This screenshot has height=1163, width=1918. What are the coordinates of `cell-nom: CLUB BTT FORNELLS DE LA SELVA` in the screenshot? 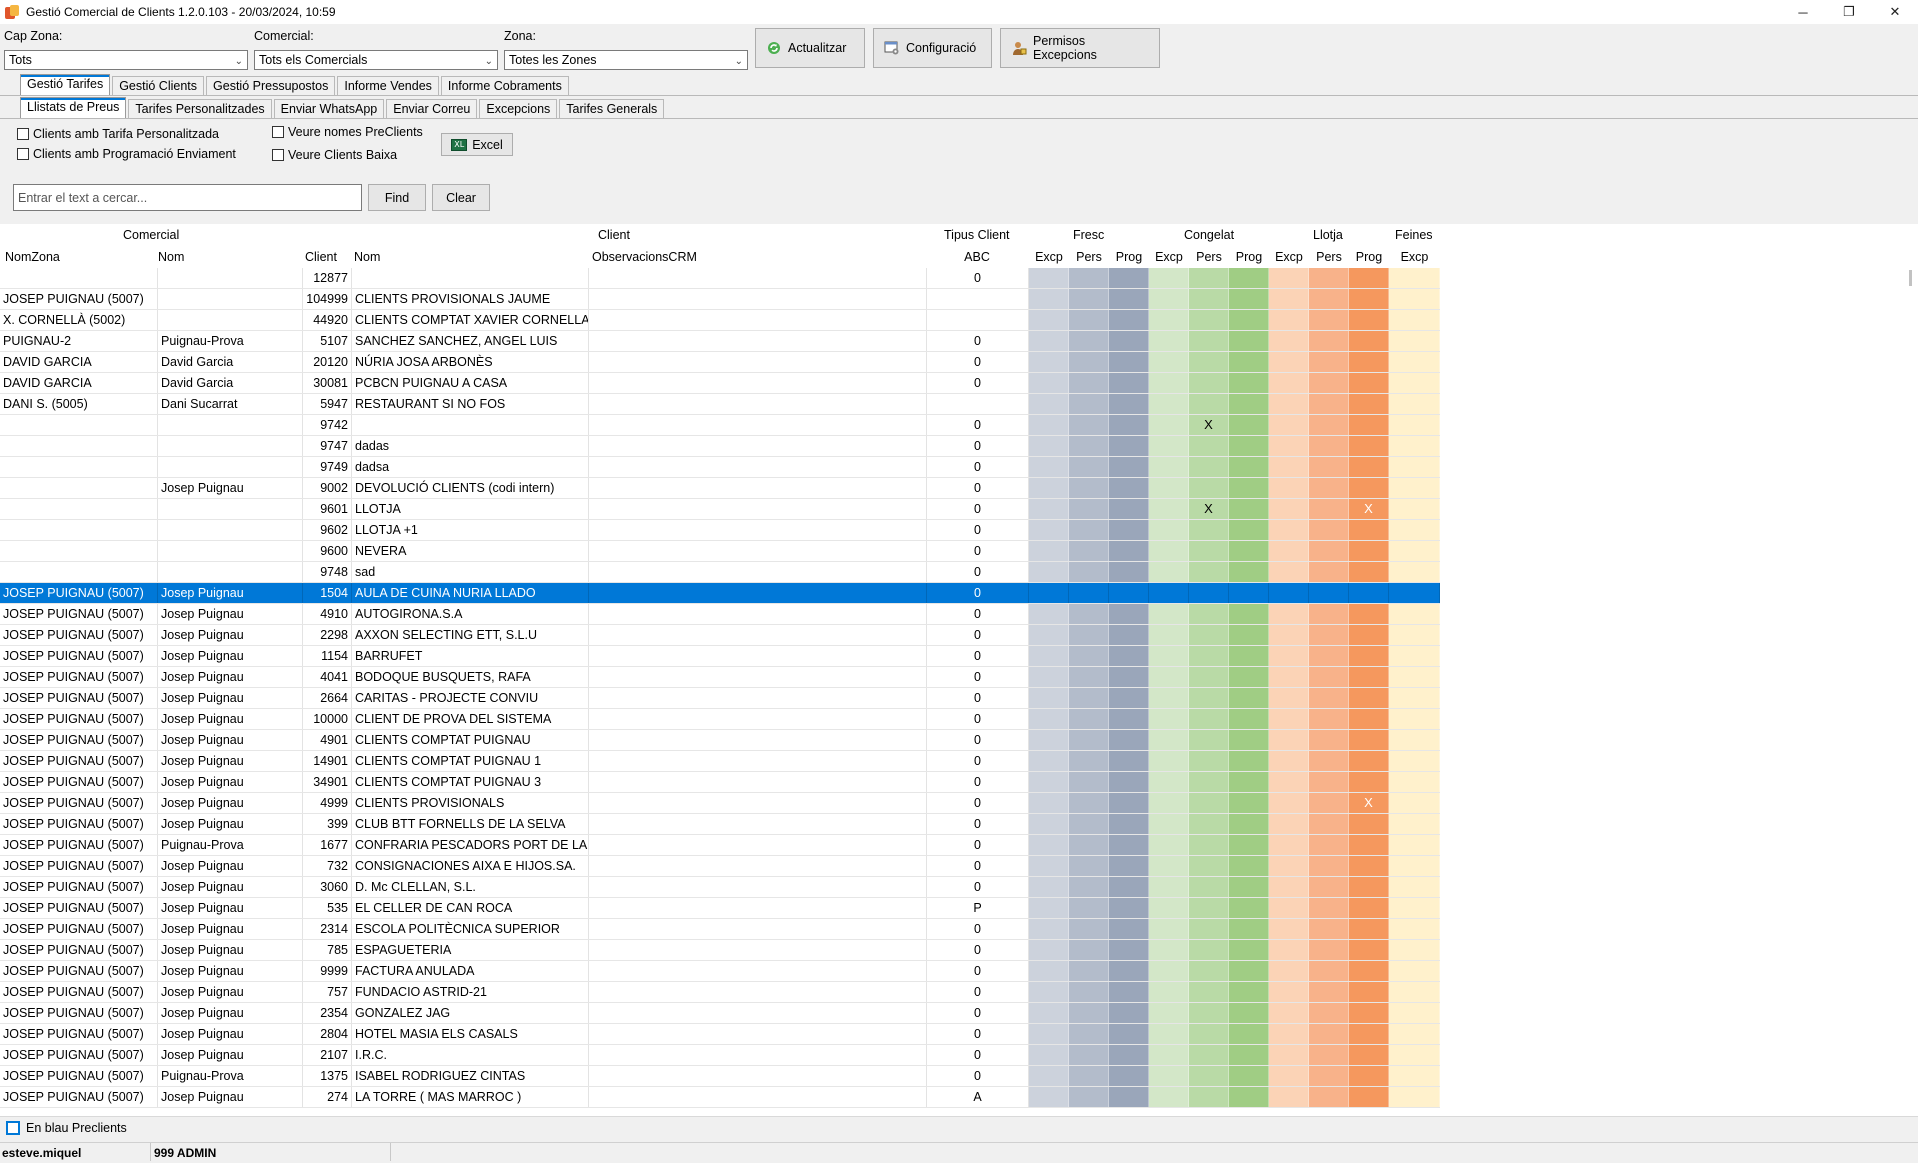 It's located at (470, 824).